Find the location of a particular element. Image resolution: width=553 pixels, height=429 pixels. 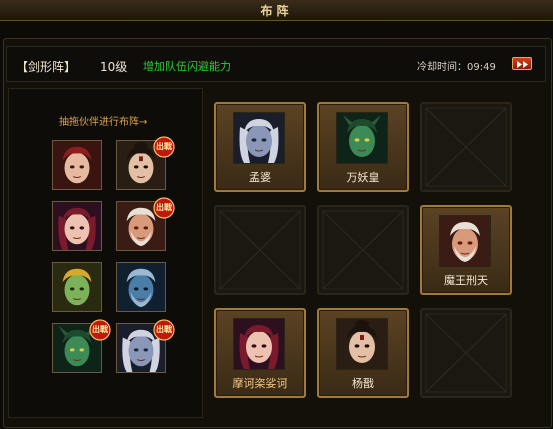

speed-up-button is located at coordinates (522, 63).